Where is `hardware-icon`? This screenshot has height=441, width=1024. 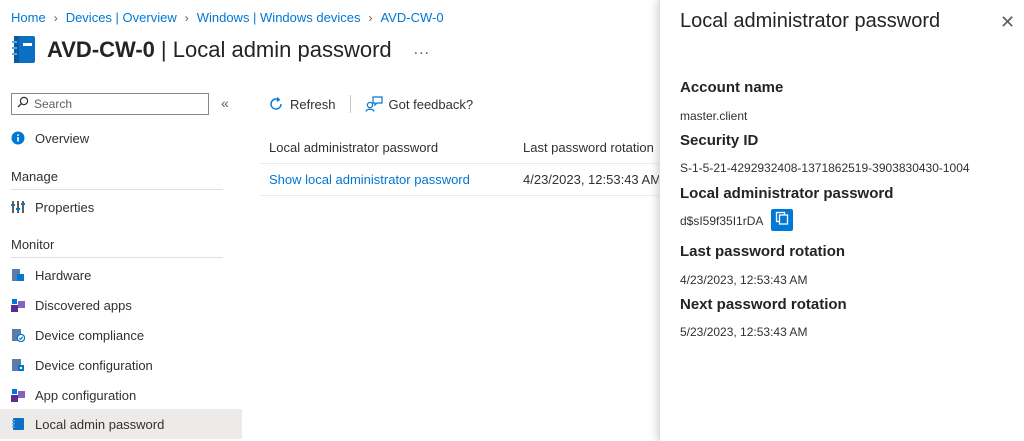 hardware-icon is located at coordinates (18, 275).